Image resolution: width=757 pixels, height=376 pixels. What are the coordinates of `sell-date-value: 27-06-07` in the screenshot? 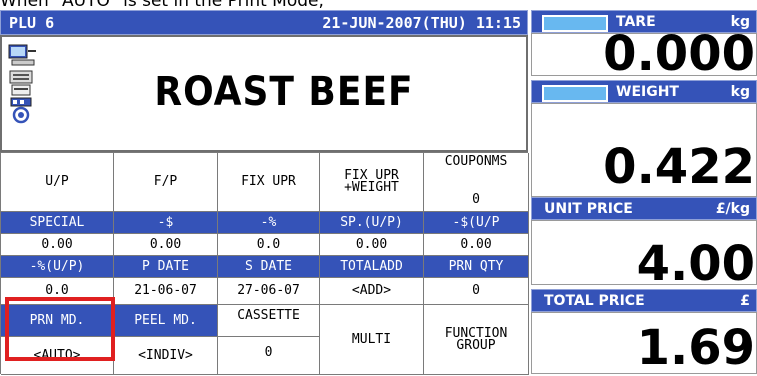 It's located at (269, 291).